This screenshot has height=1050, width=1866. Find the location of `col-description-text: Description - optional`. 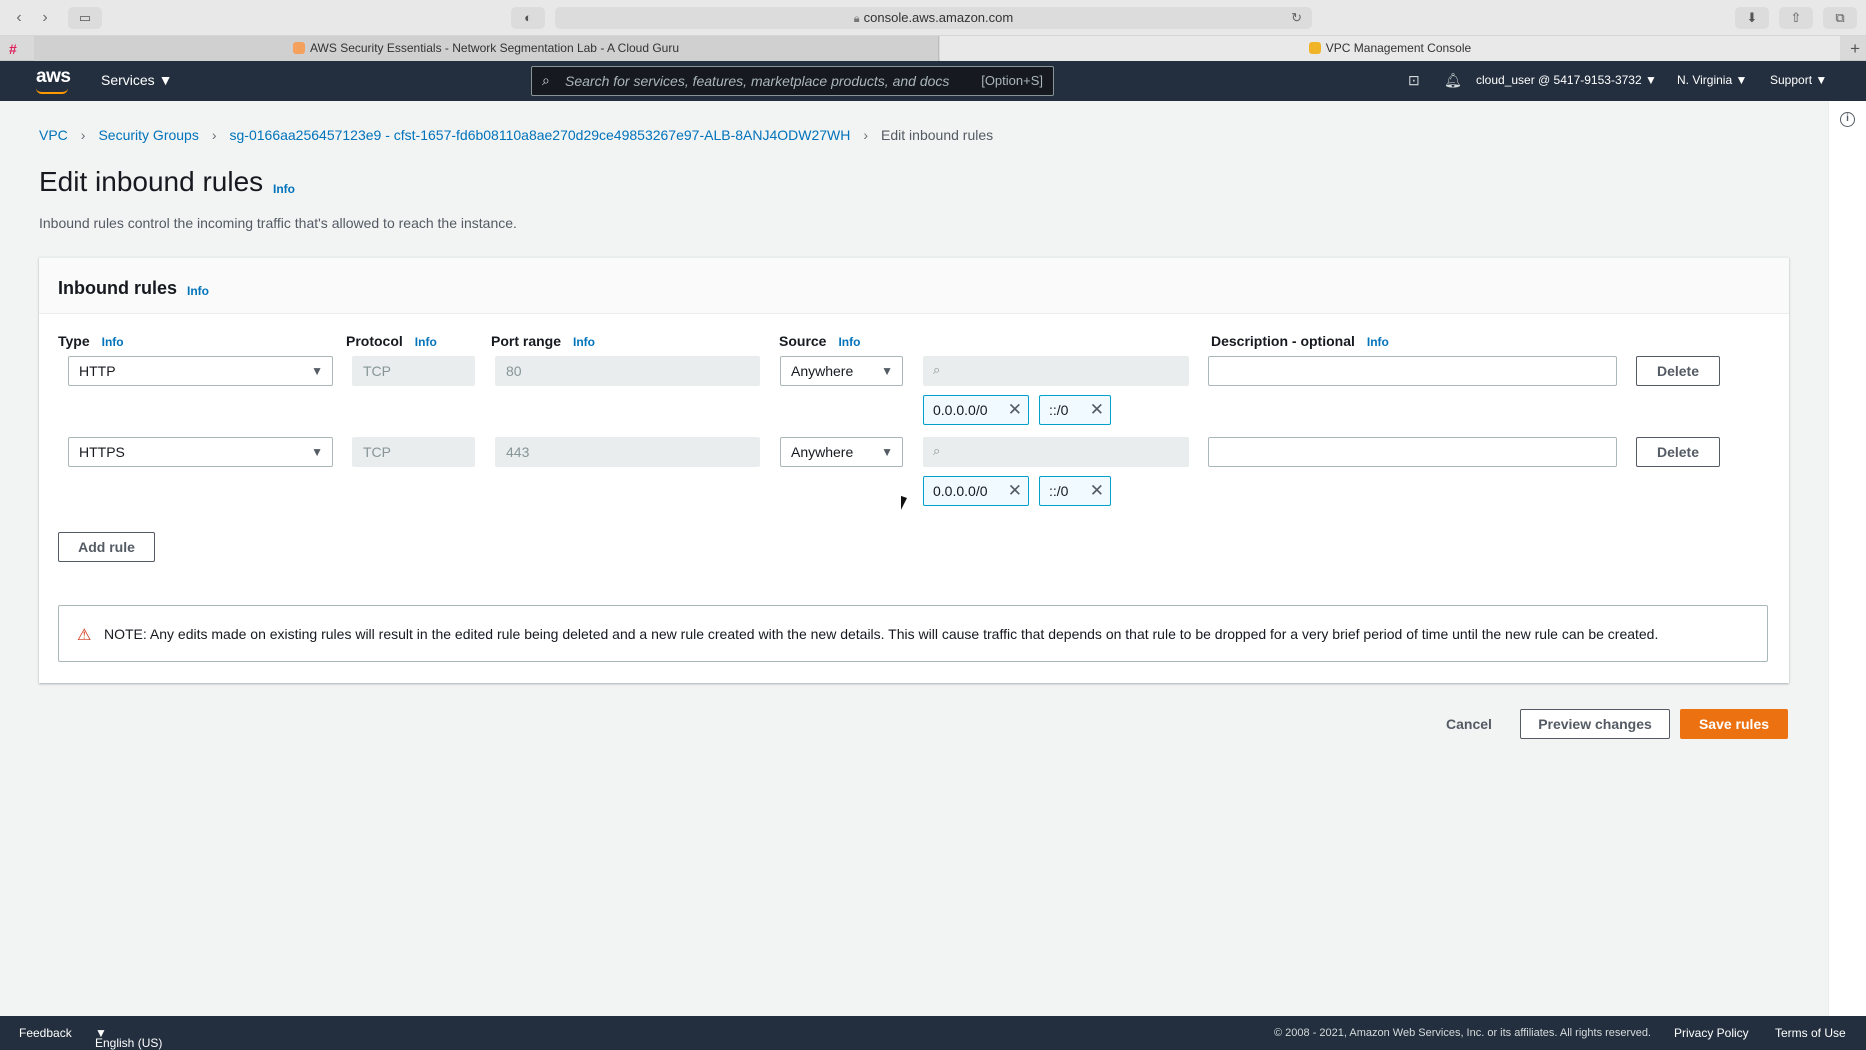

col-description-text: Description - optional is located at coordinates (1283, 341).